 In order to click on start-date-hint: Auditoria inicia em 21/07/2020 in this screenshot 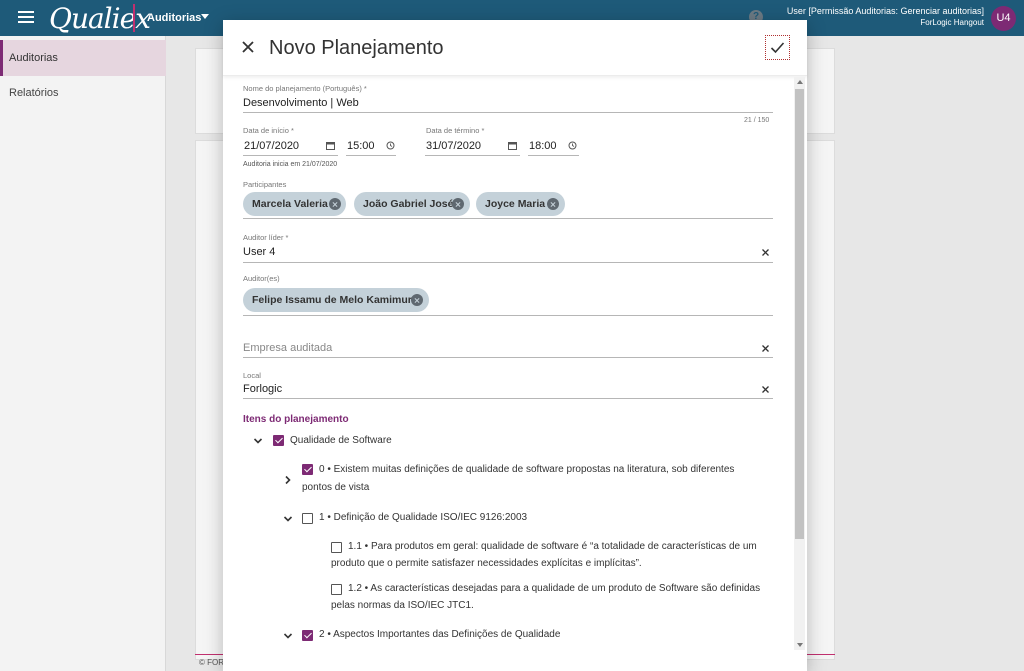, I will do `click(290, 164)`.